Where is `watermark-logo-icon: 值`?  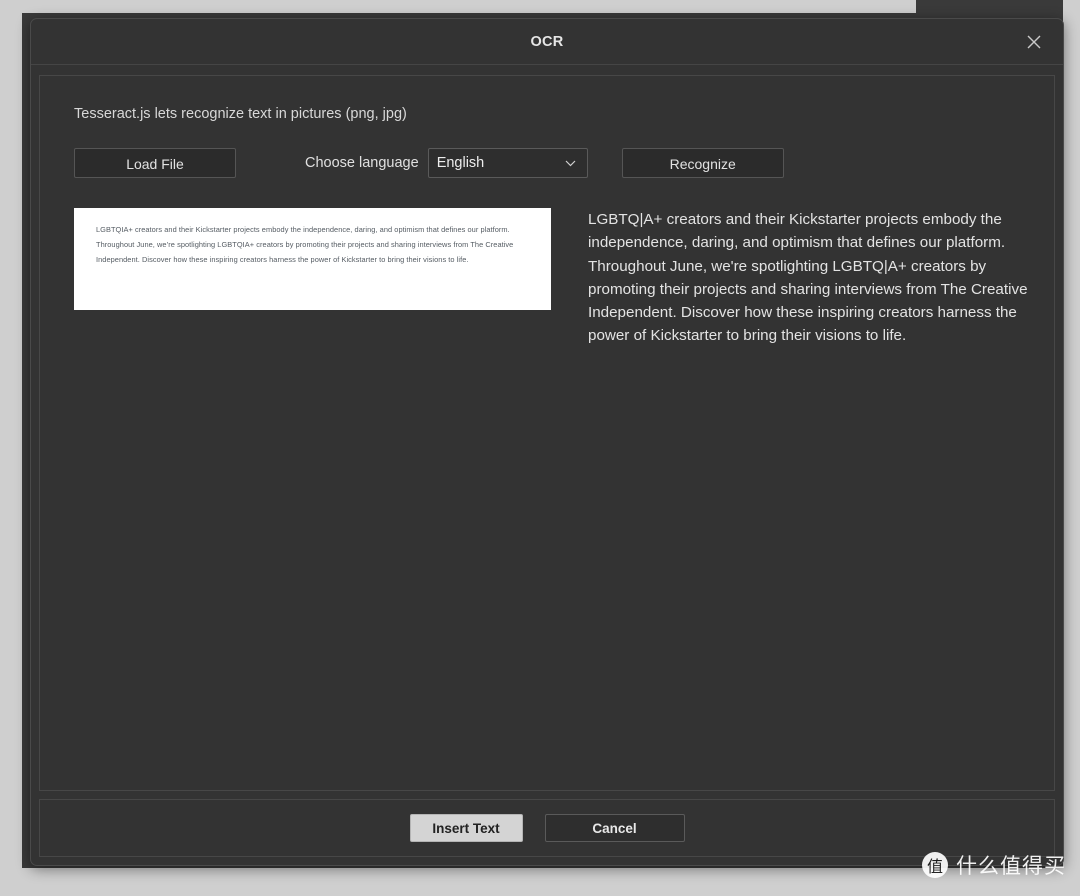 watermark-logo-icon: 值 is located at coordinates (935, 865).